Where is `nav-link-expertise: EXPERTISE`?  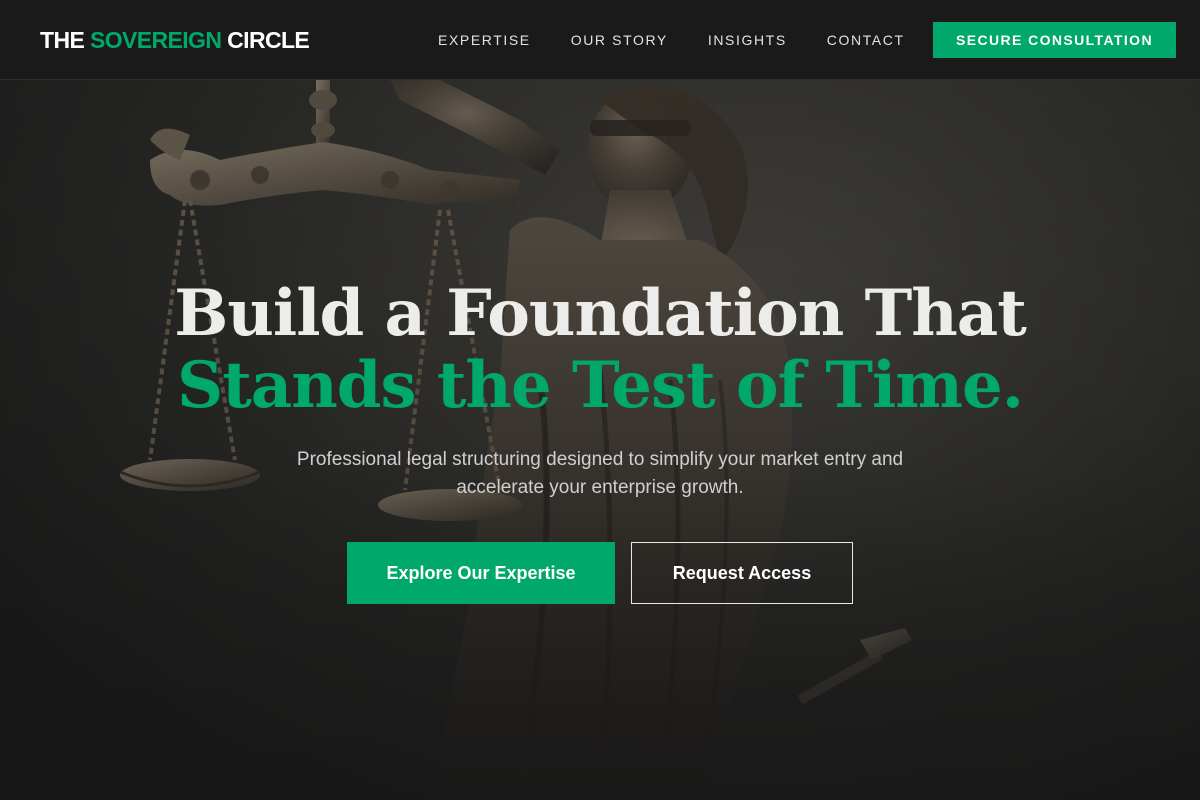 nav-link-expertise: EXPERTISE is located at coordinates (484, 40).